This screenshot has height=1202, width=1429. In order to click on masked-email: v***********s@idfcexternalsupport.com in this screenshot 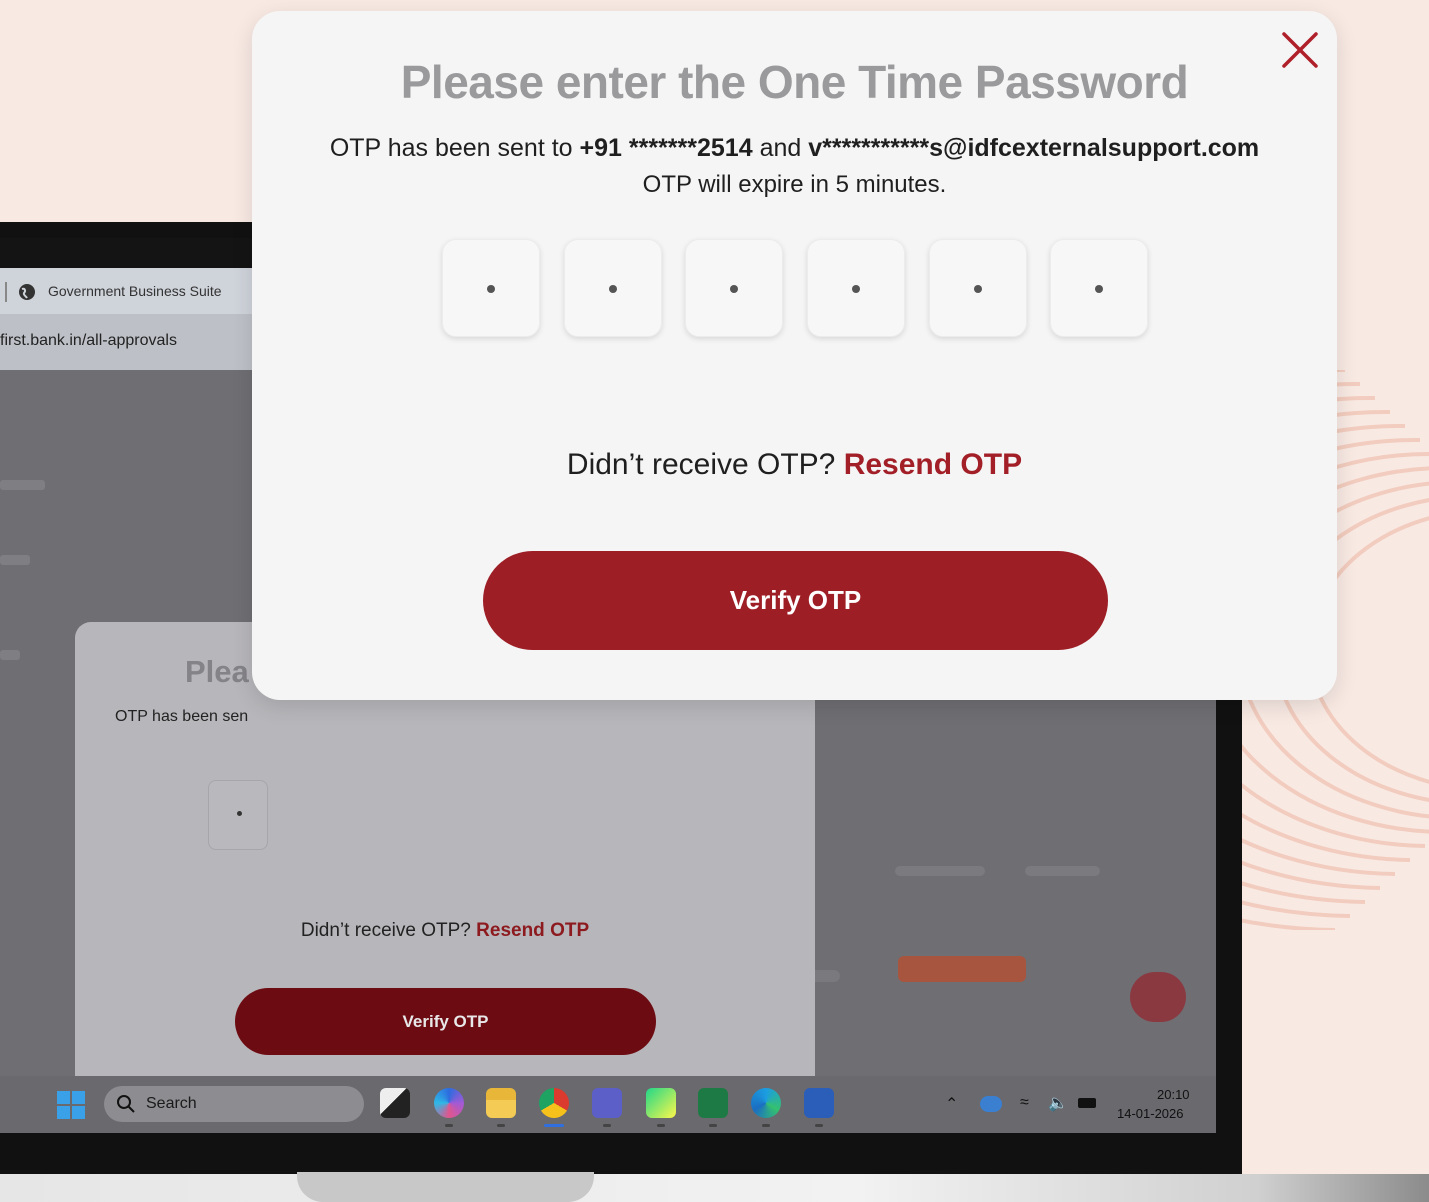, I will do `click(1034, 148)`.